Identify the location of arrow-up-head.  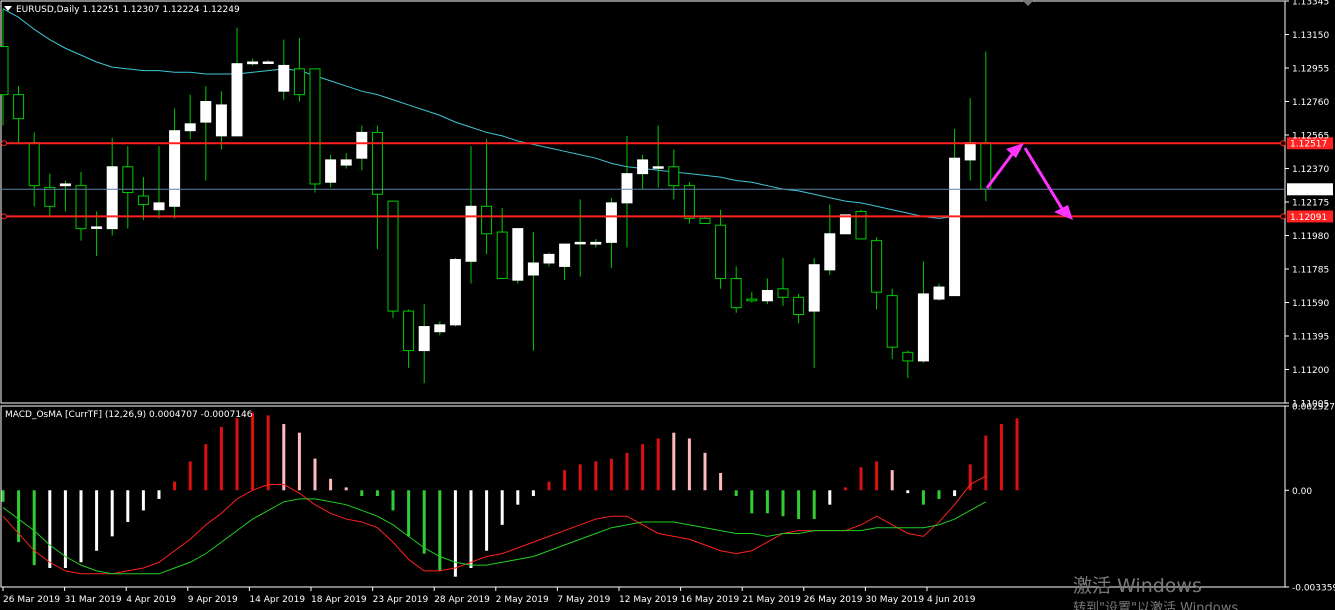
(1015, 150).